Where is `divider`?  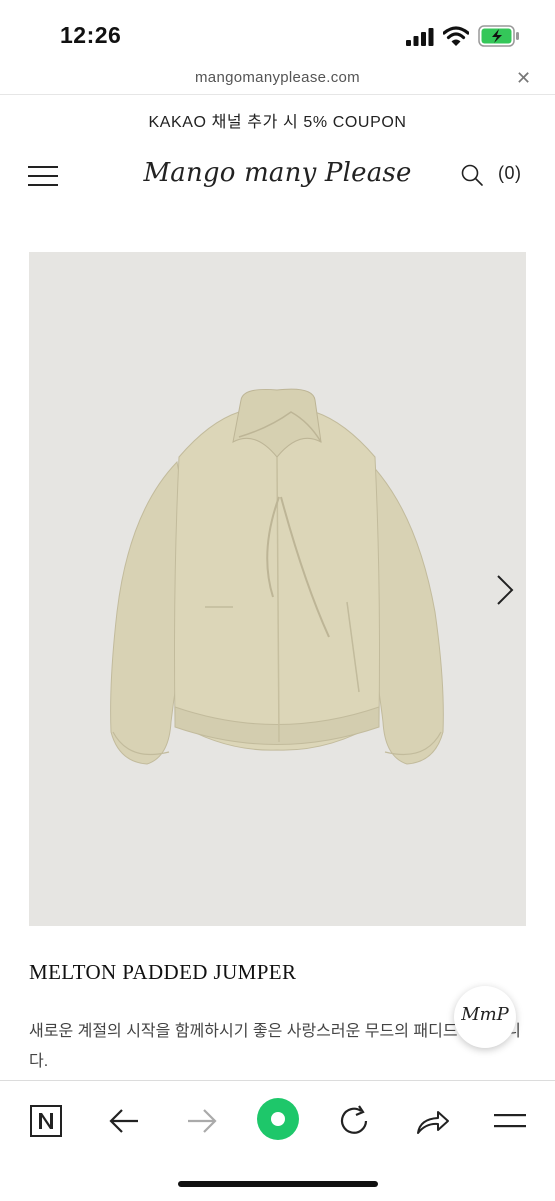 divider is located at coordinates (277, 94).